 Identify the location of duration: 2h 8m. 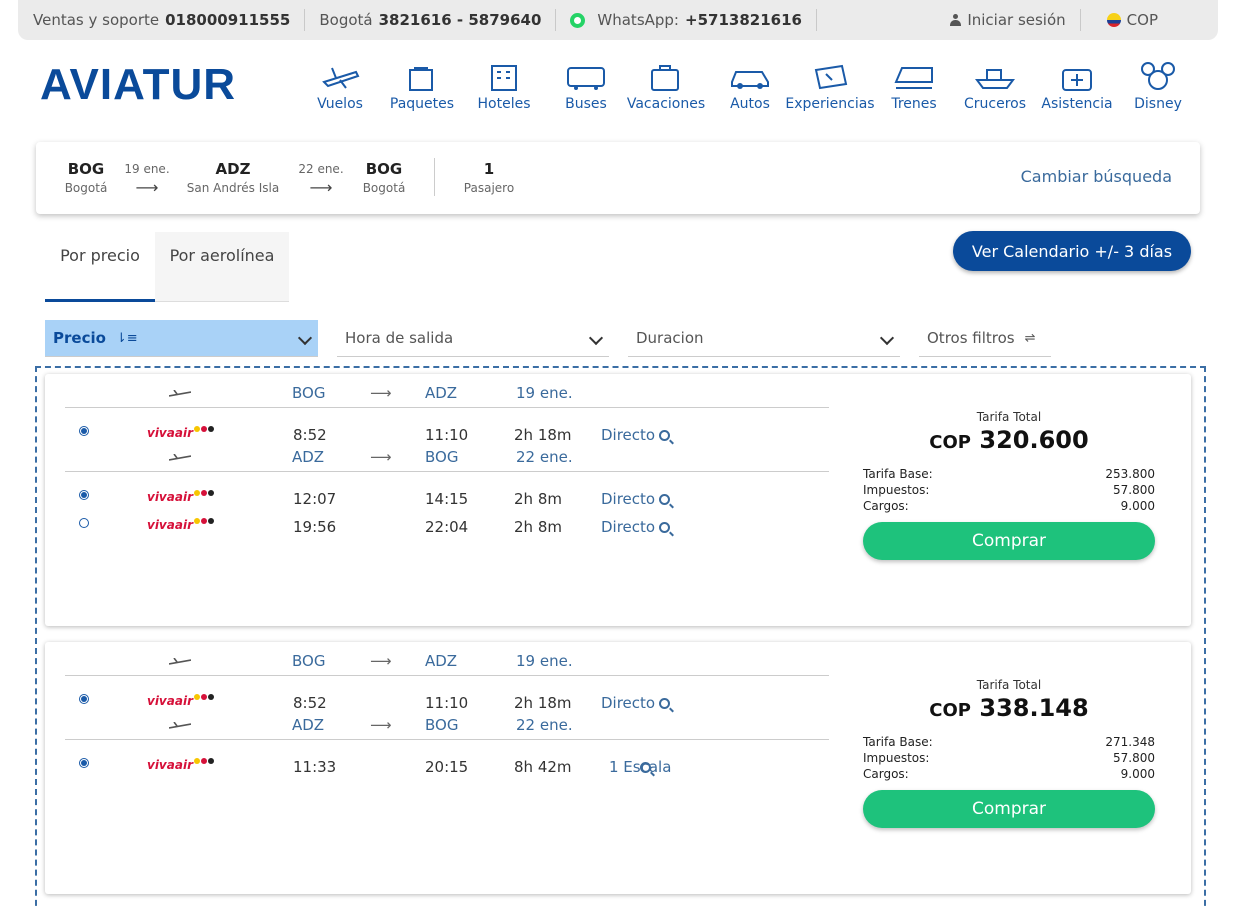
(538, 499).